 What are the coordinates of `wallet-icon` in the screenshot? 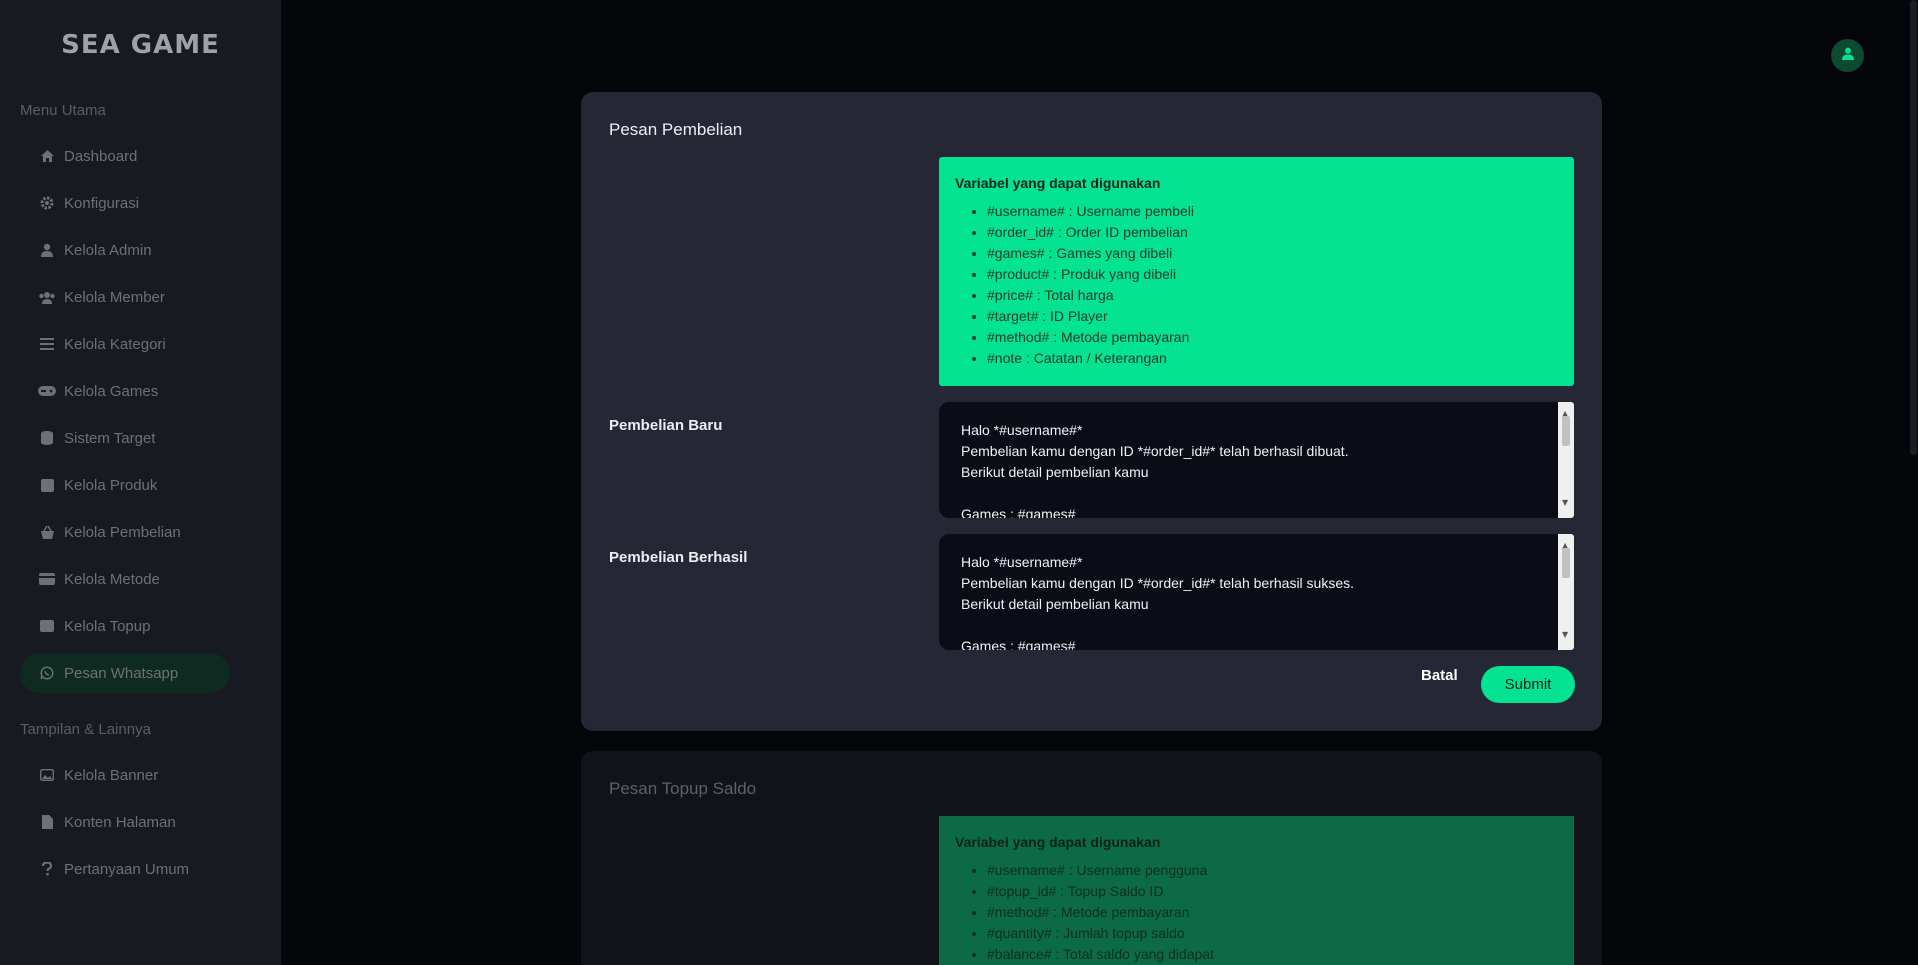 It's located at (47, 626).